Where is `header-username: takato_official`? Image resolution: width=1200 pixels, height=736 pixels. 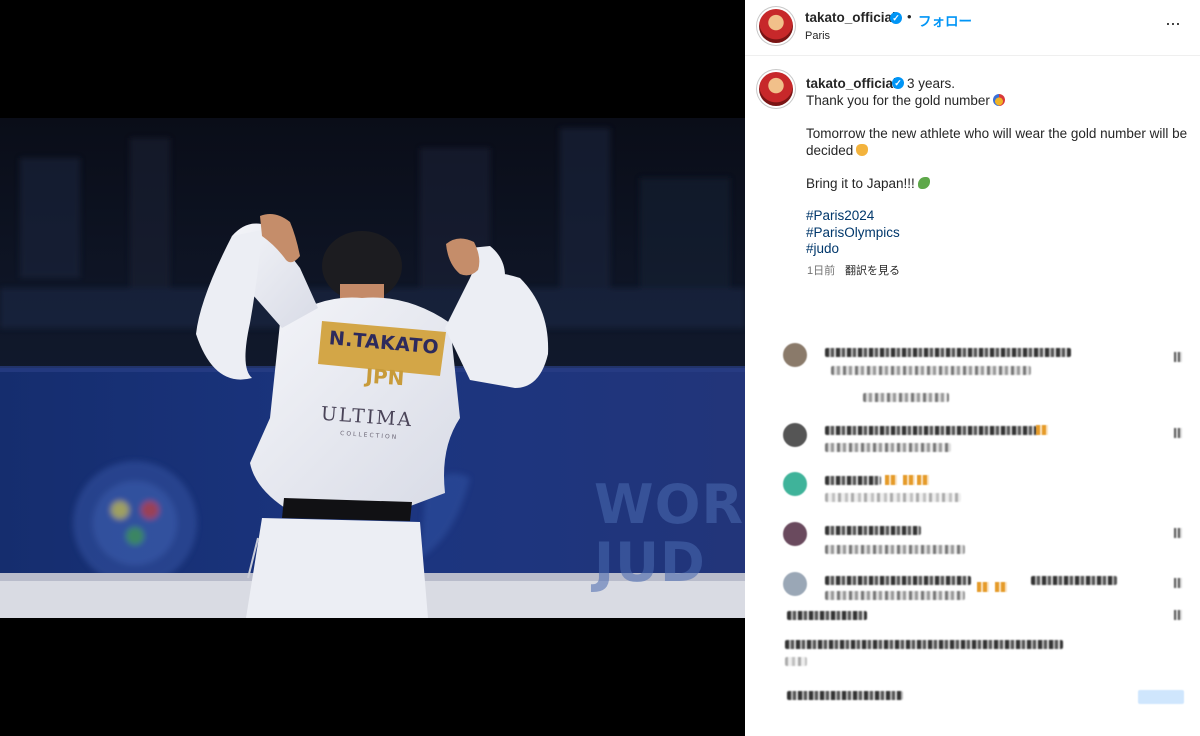 header-username: takato_official is located at coordinates (850, 17).